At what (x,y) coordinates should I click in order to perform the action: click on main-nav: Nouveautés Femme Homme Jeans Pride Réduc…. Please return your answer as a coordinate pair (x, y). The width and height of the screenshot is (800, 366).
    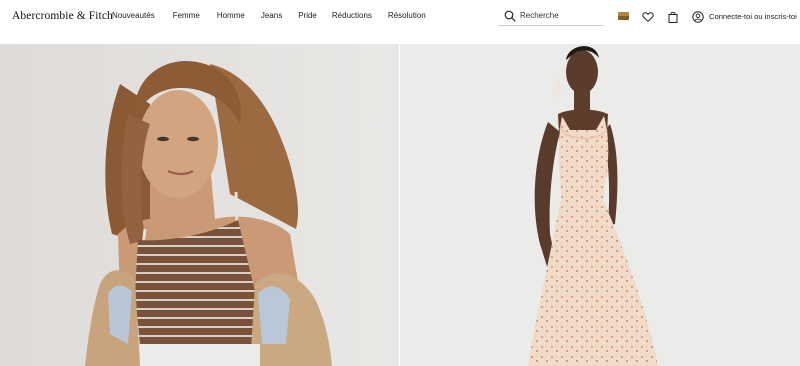
    Looking at the image, I should click on (269, 15).